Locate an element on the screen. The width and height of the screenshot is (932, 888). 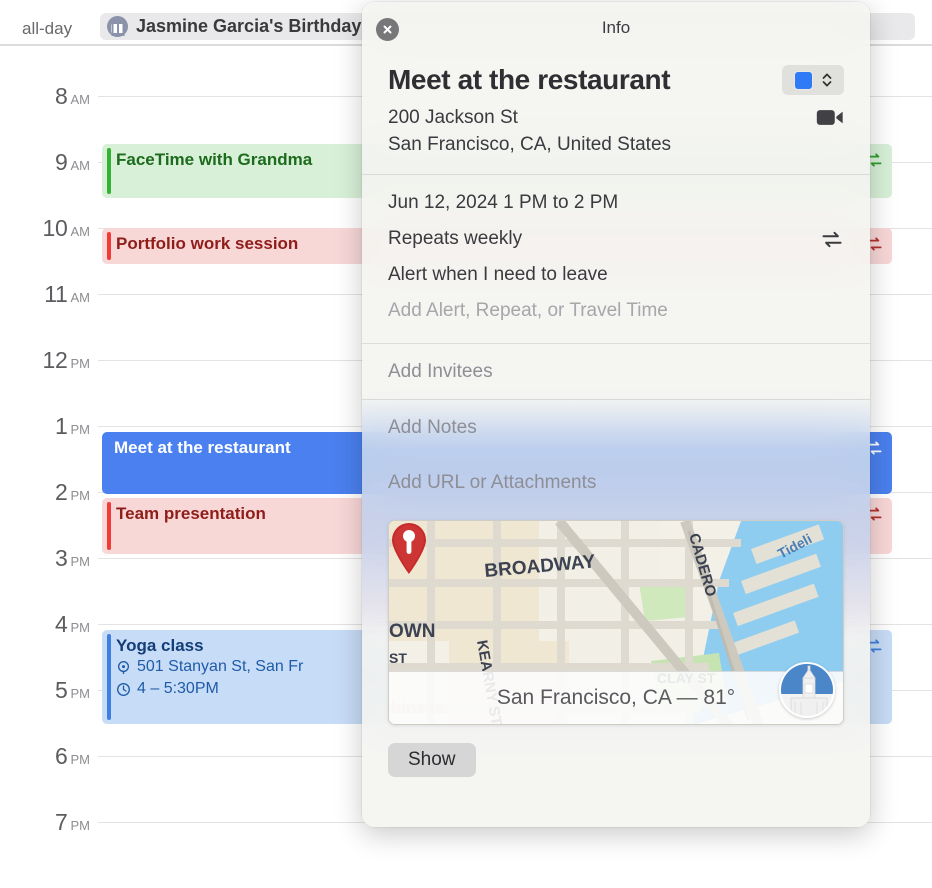
event-location-row: 501 Stanyan St, San Fr is located at coordinates (209, 667).